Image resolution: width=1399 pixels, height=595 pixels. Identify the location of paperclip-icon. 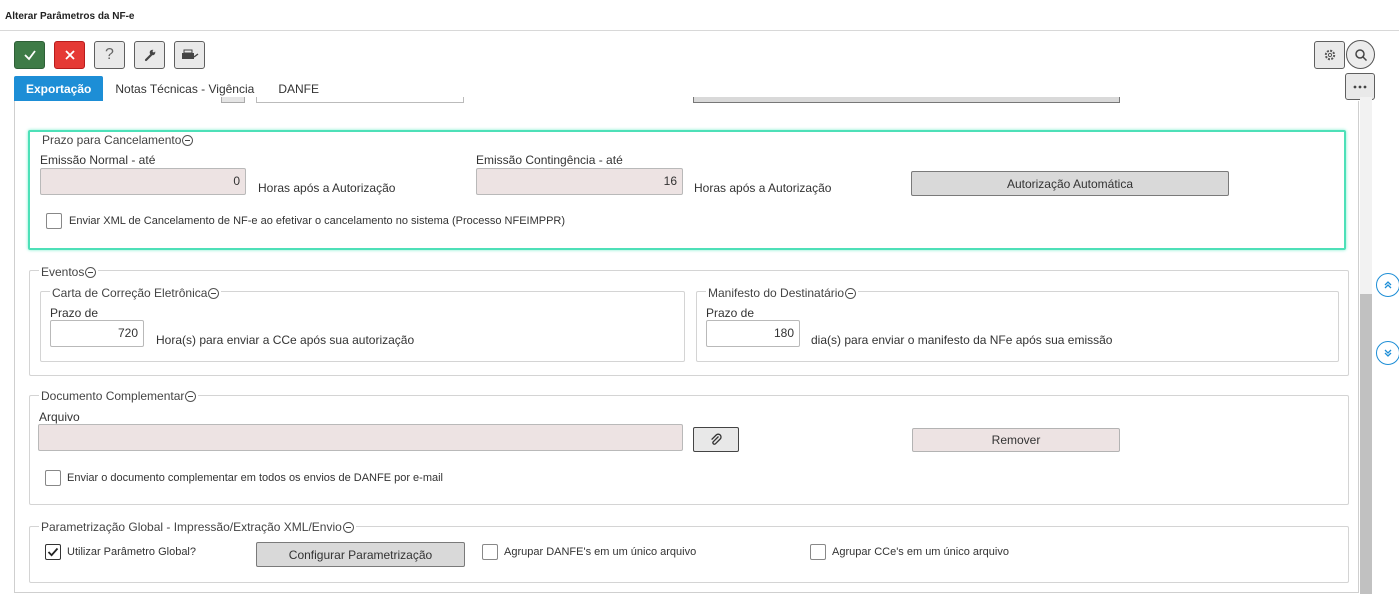
(716, 439).